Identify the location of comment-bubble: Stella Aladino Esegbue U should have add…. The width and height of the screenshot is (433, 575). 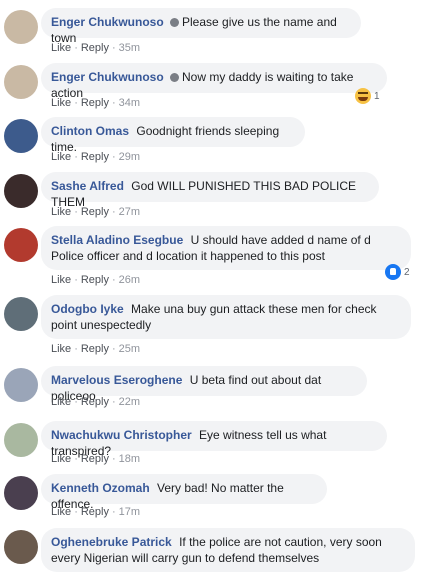
(226, 248).